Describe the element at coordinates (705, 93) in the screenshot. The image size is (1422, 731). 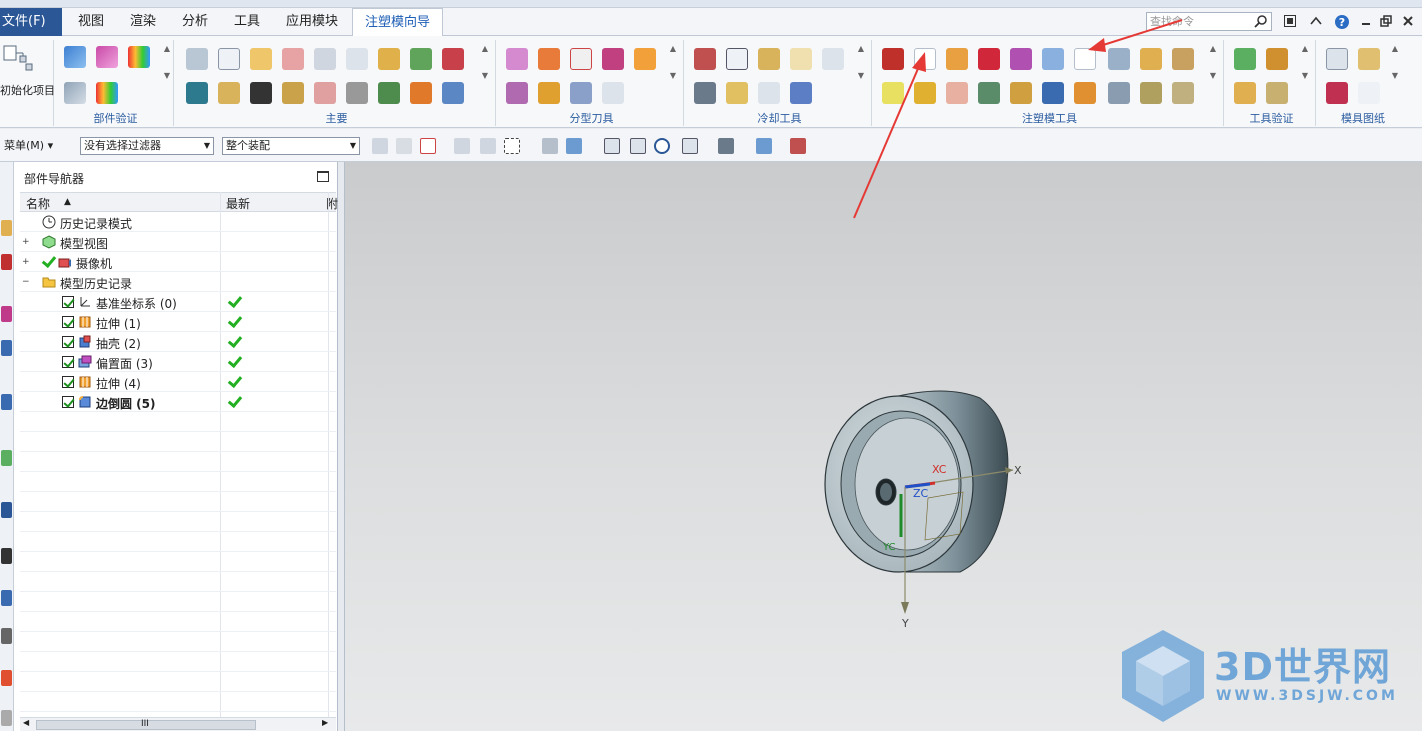
I see `connect-channel-icon` at that location.